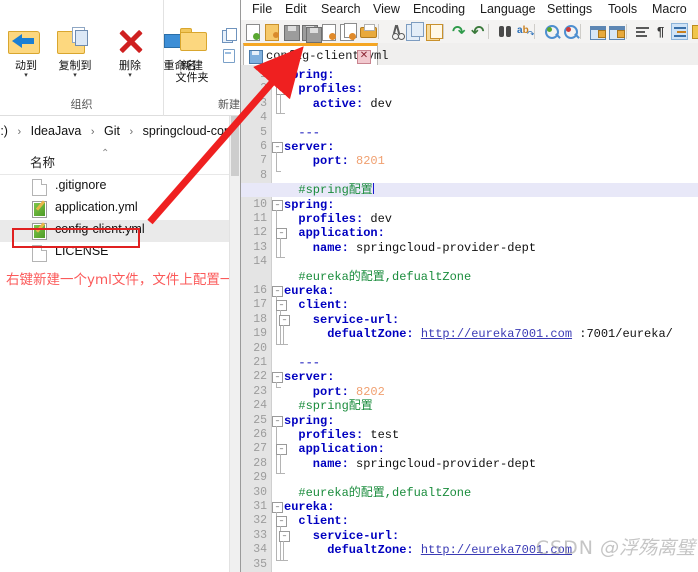 This screenshot has height=572, width=698. What do you see at coordinates (312, 33) in the screenshot?
I see `save-all-icon` at bounding box center [312, 33].